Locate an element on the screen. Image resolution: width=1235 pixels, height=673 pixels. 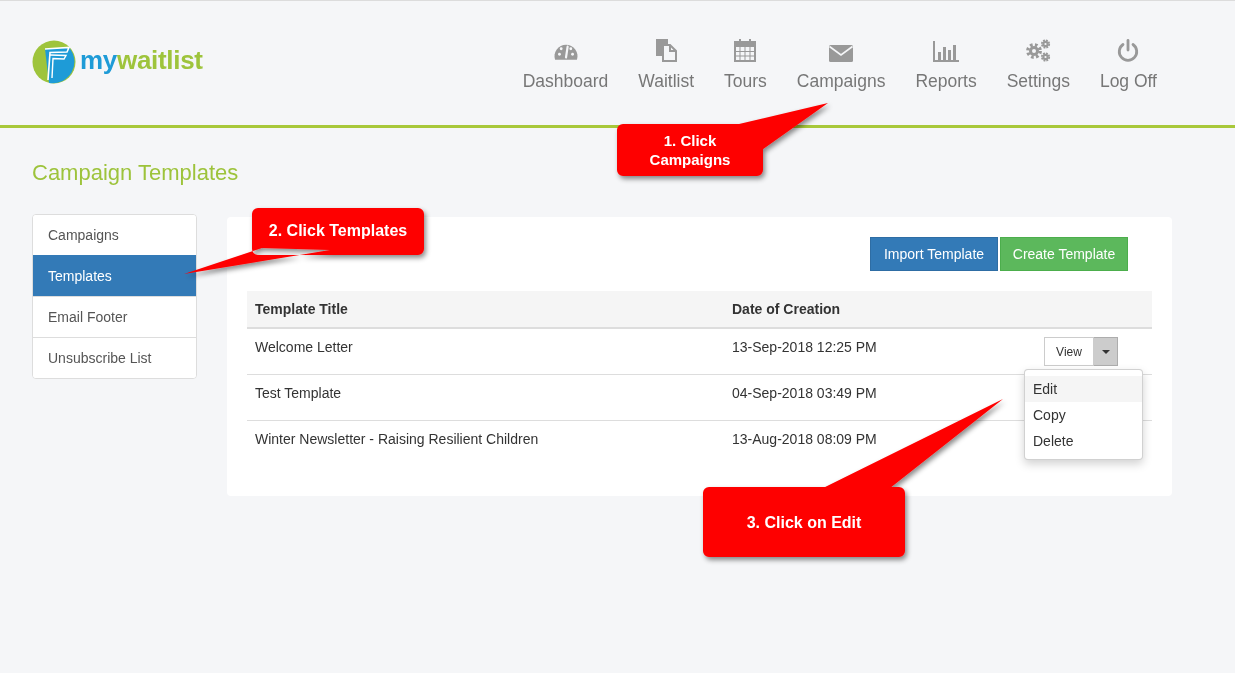
sidebar-item: Templates is located at coordinates (114, 275).